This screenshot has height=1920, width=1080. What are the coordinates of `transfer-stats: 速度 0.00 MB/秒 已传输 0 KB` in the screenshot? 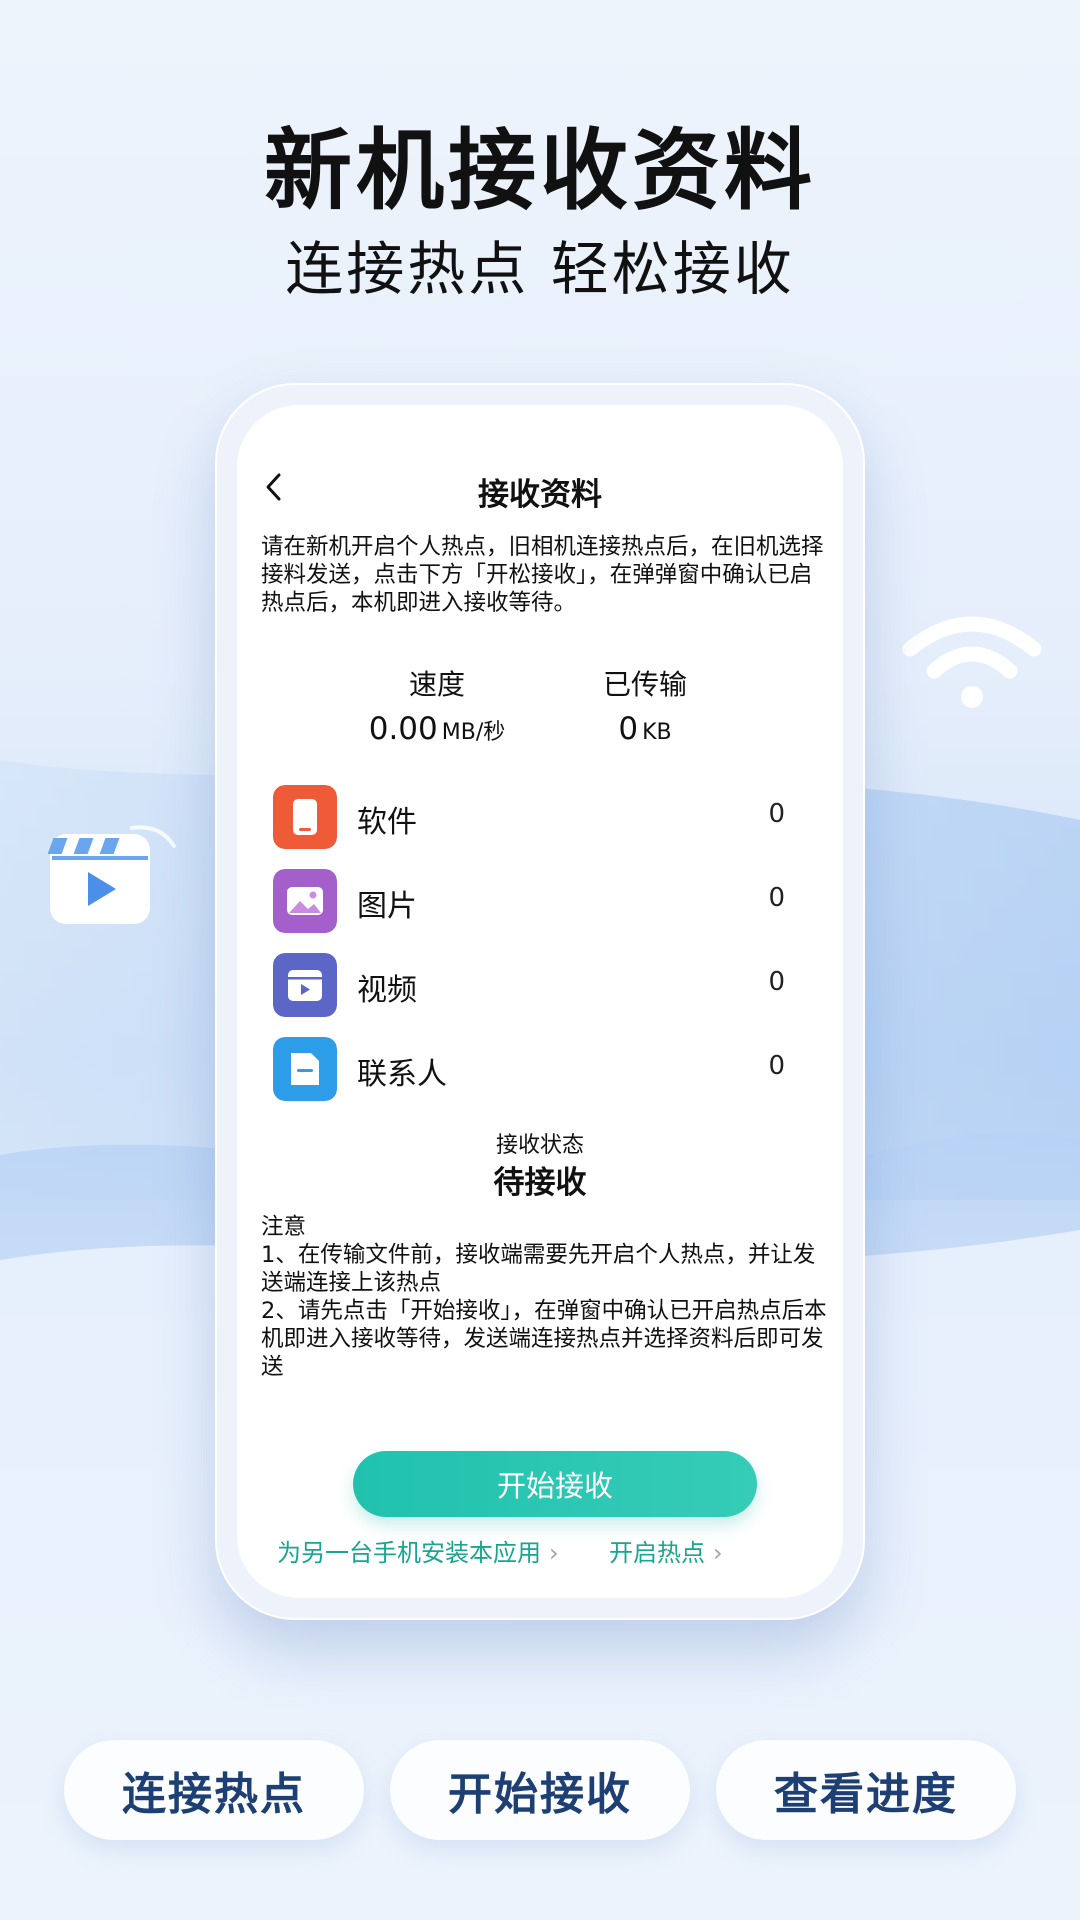 It's located at (540, 717).